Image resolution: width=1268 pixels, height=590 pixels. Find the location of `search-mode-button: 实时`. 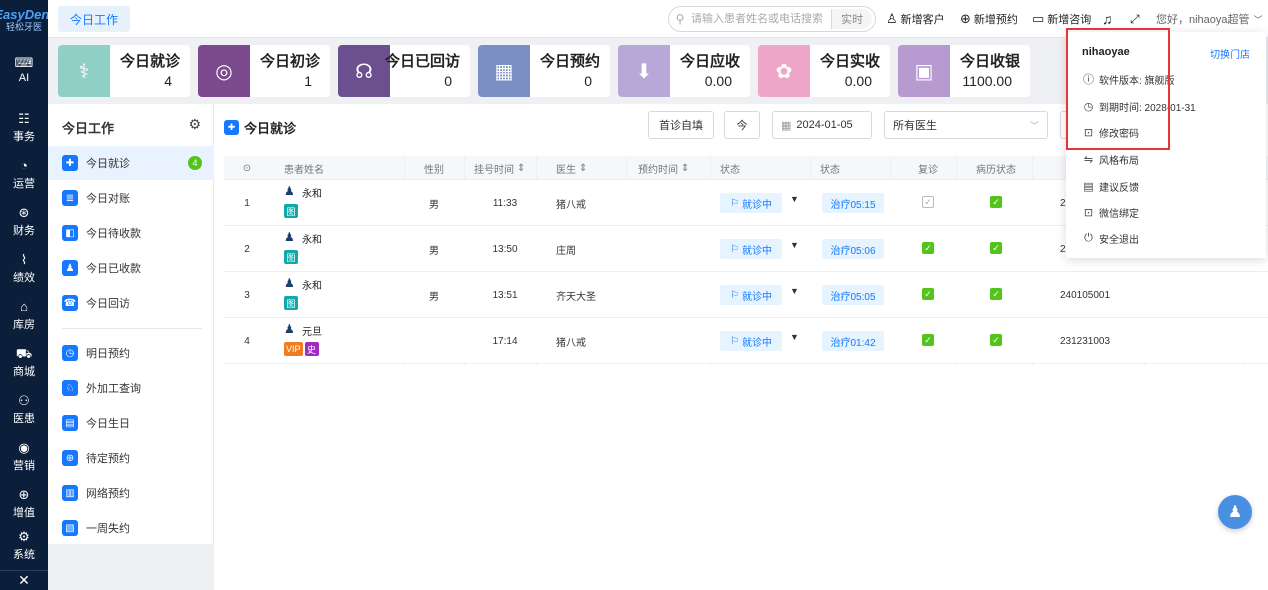

search-mode-button: 实时 is located at coordinates (851, 19).